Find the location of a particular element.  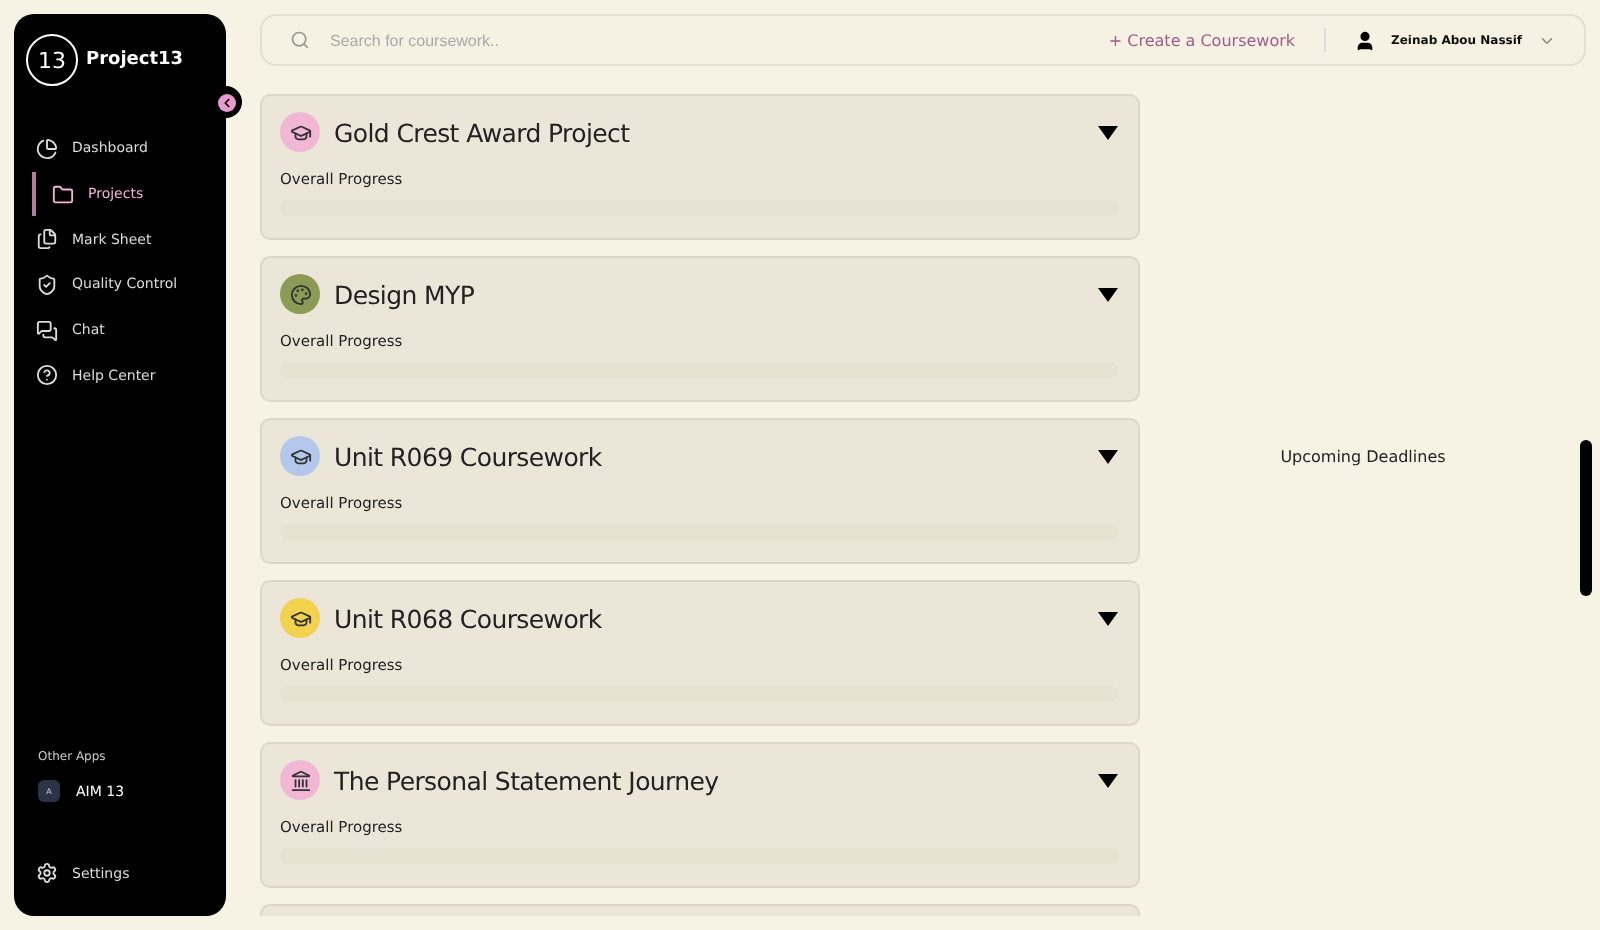

pie-chart-icon is located at coordinates (47, 148).